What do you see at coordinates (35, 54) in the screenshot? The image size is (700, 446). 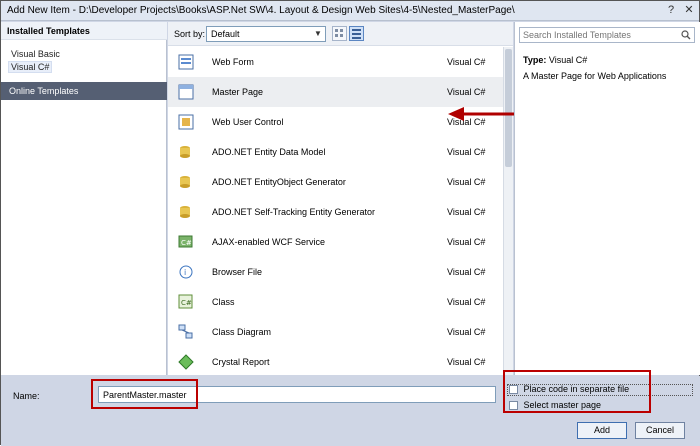 I see `tree-item-visual-basic: Visual Basic` at bounding box center [35, 54].